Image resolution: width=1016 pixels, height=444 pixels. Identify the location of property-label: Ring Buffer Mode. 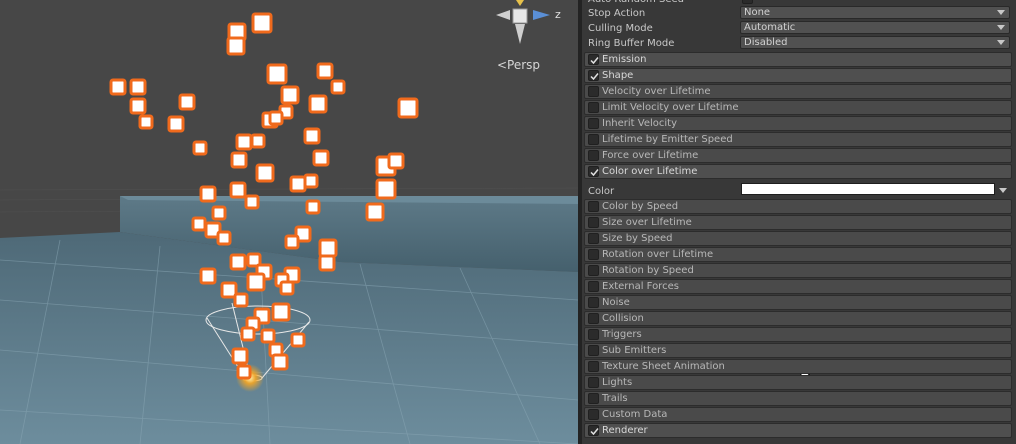
(631, 43).